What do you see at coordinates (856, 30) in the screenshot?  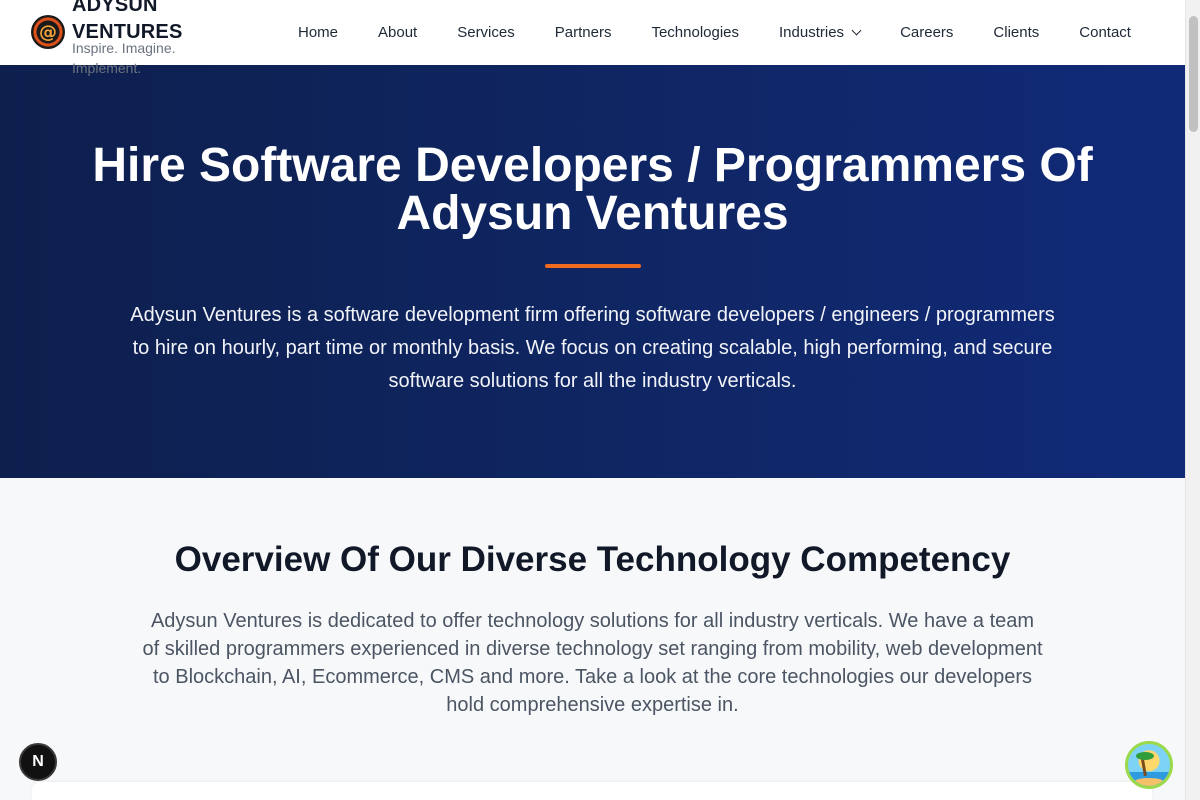 I see `chevron-down-icon` at bounding box center [856, 30].